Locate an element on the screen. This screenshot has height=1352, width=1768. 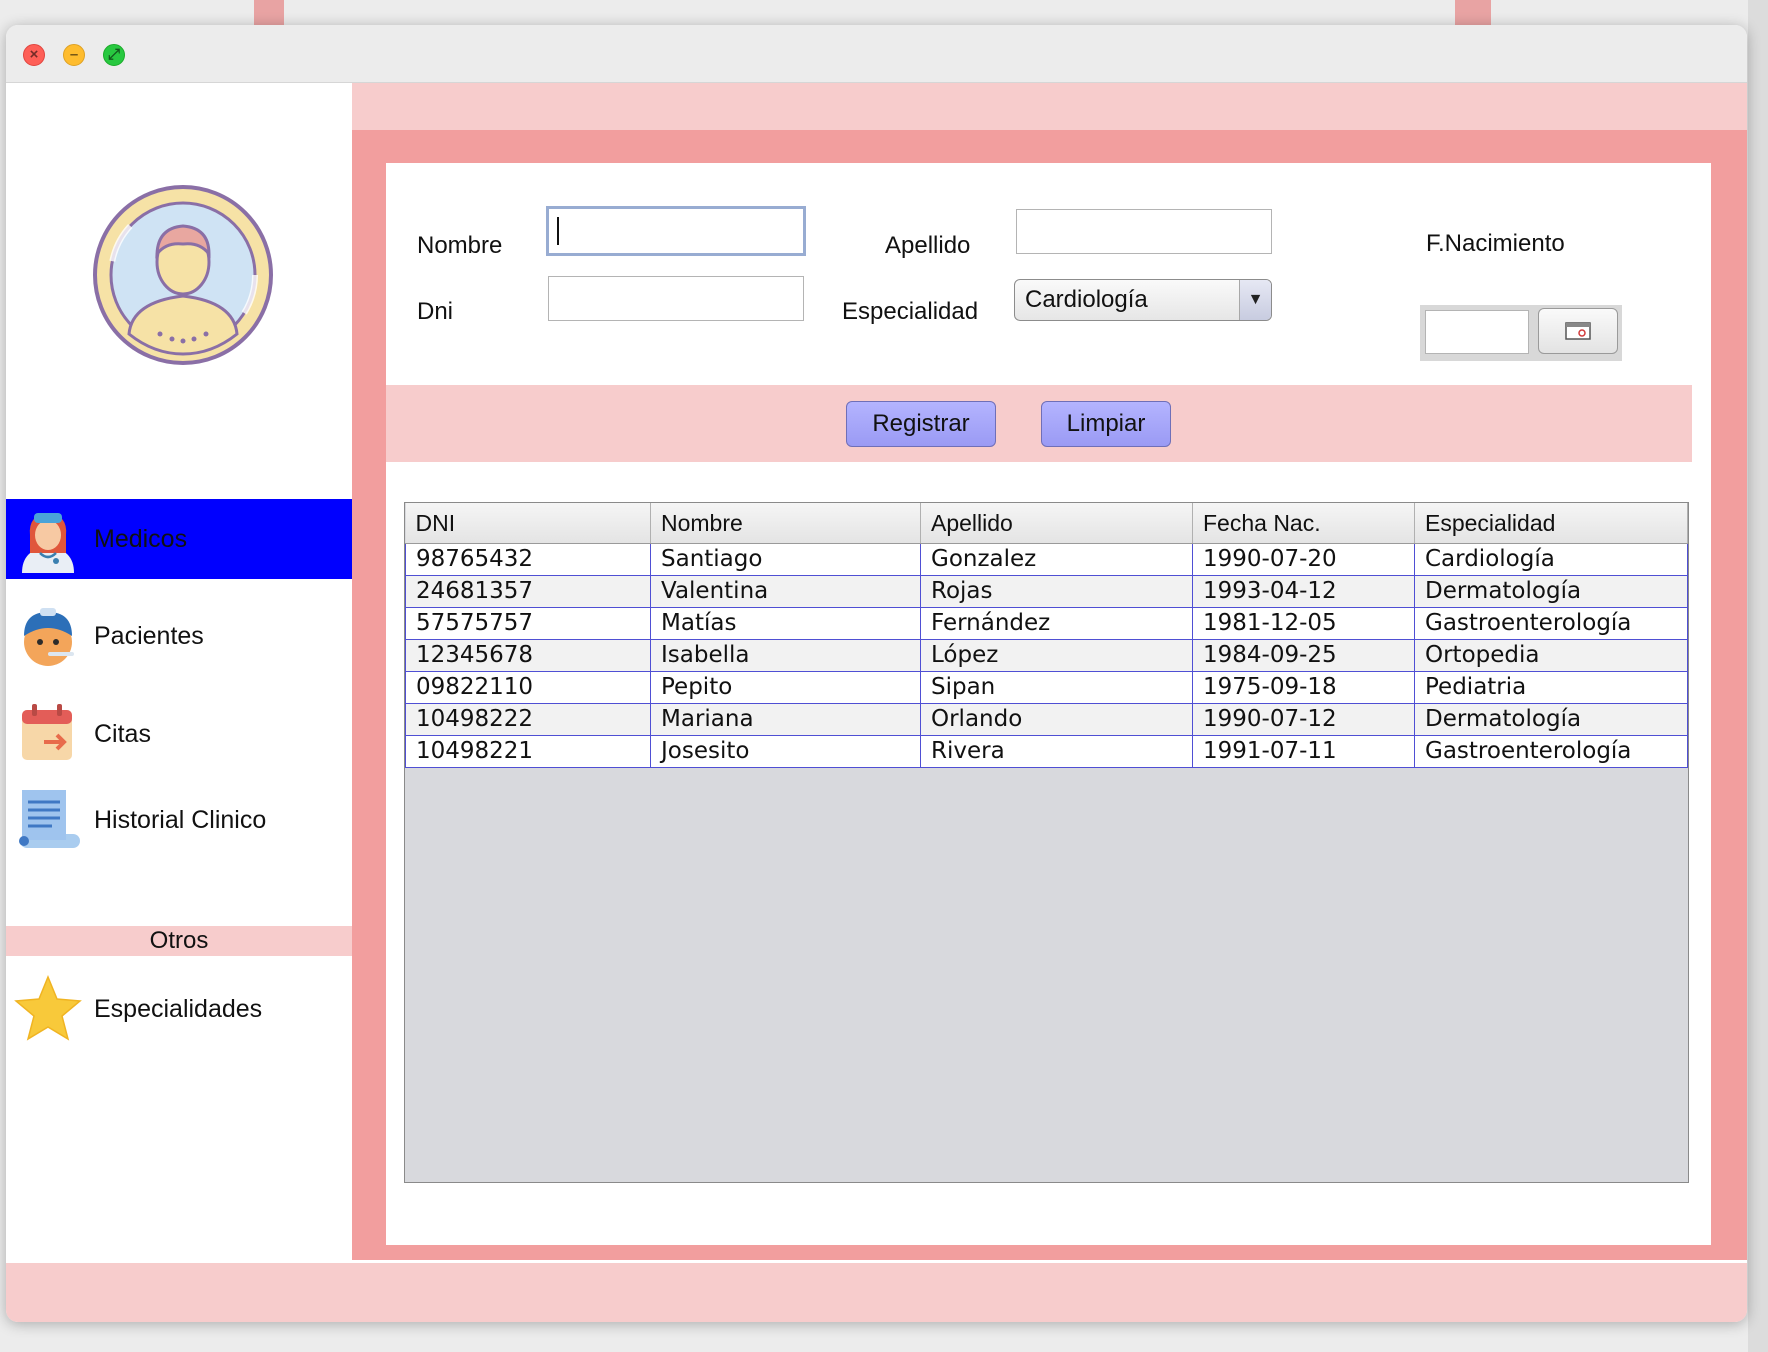
table-cell: 57575757 is located at coordinates (528, 623).